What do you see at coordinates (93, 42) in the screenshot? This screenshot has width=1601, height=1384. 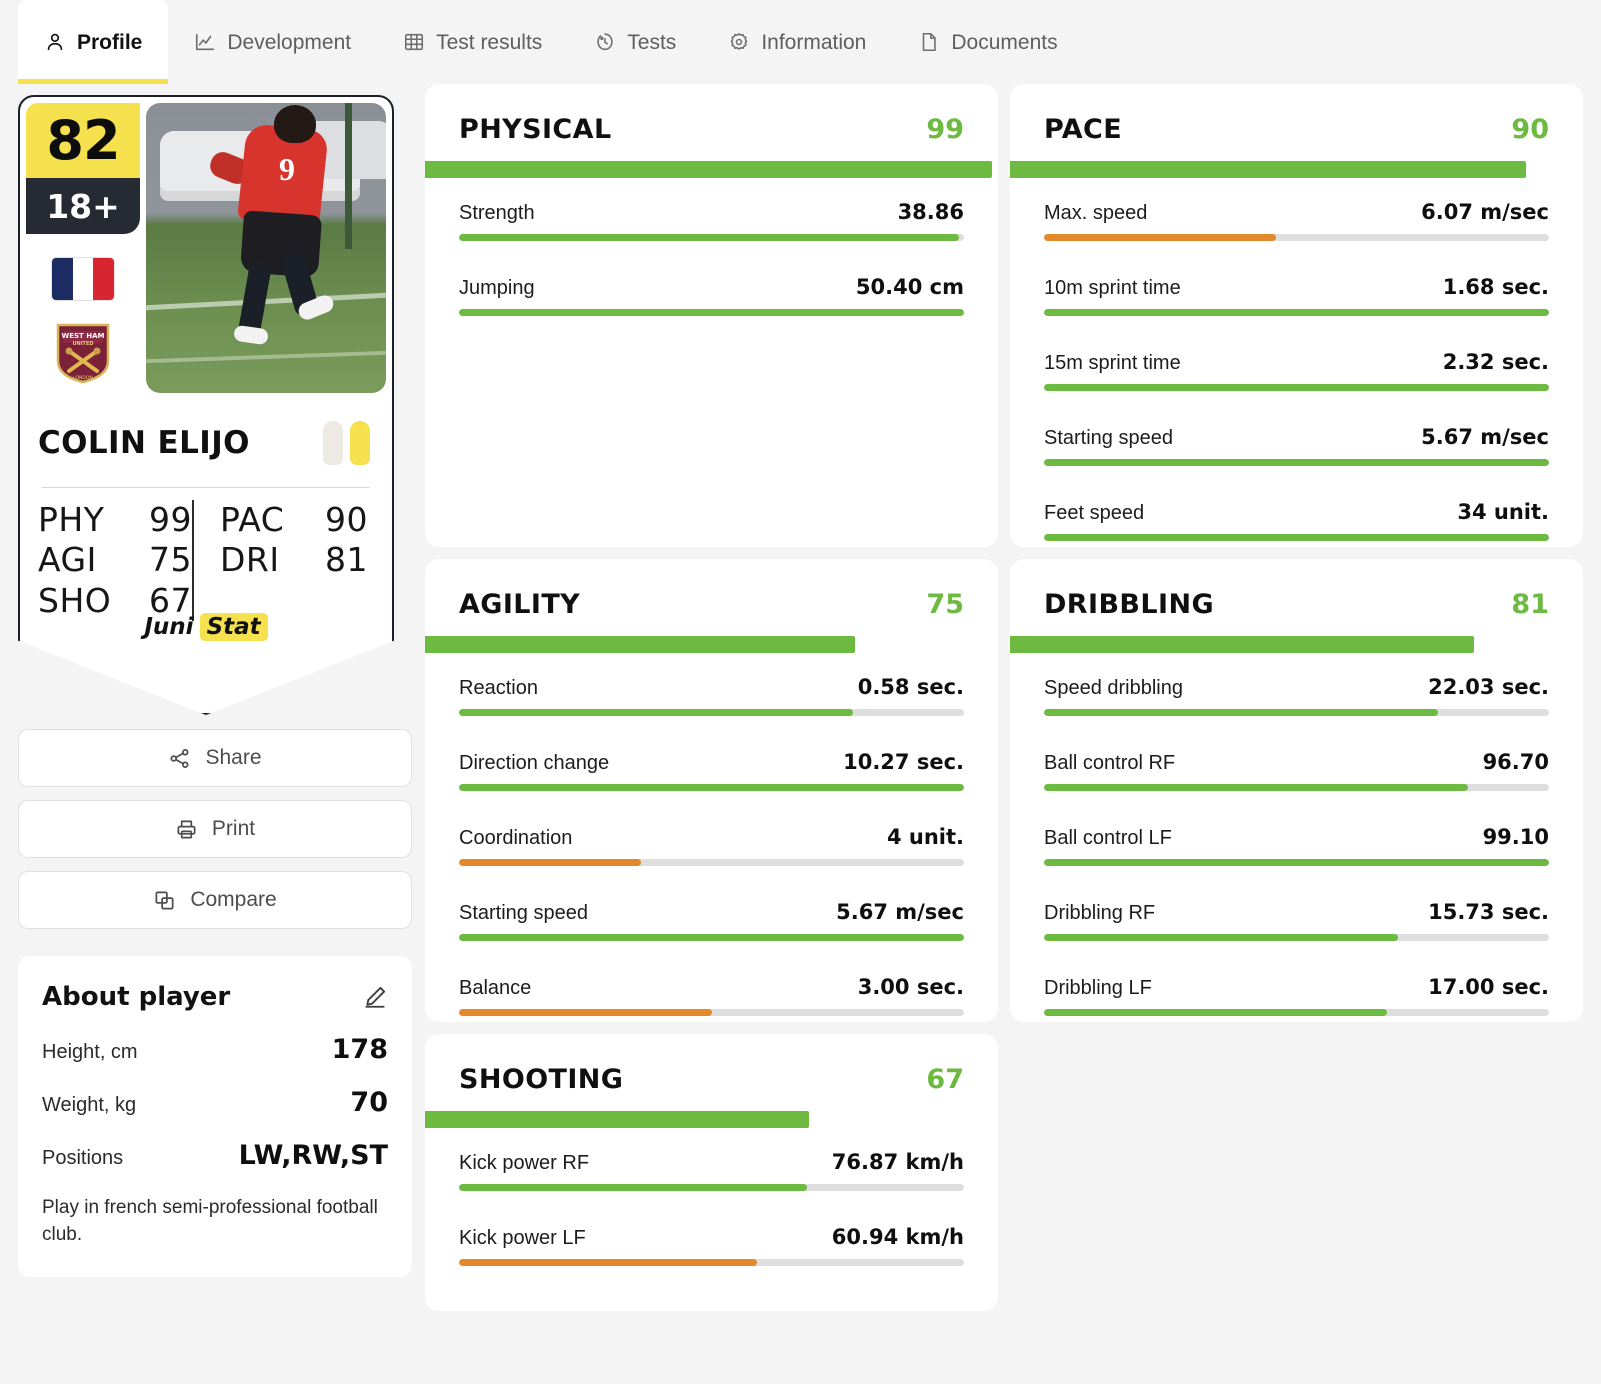 I see `tab-profile: Profile` at bounding box center [93, 42].